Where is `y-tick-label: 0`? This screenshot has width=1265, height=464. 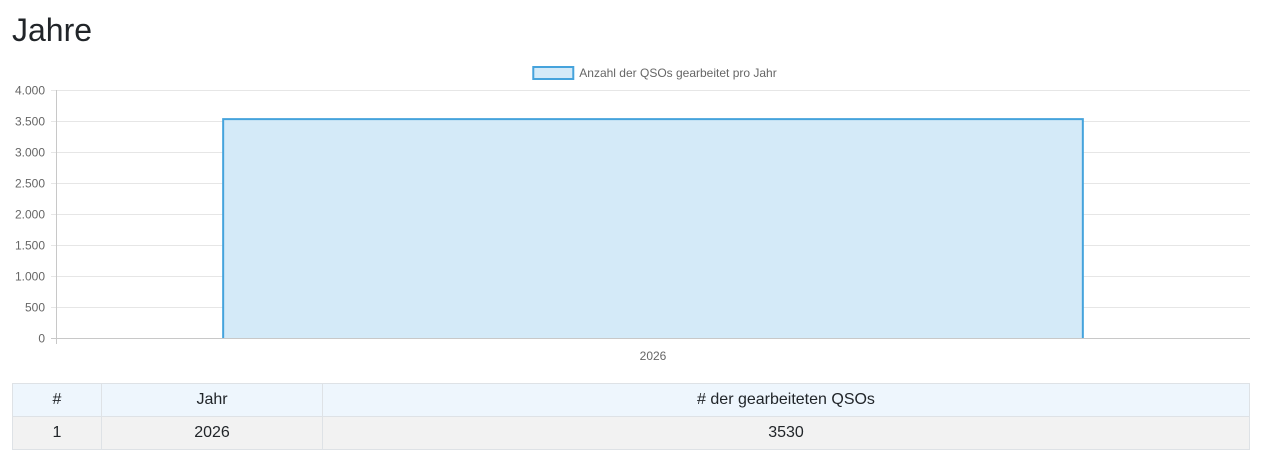
y-tick-label: 0 is located at coordinates (41, 339).